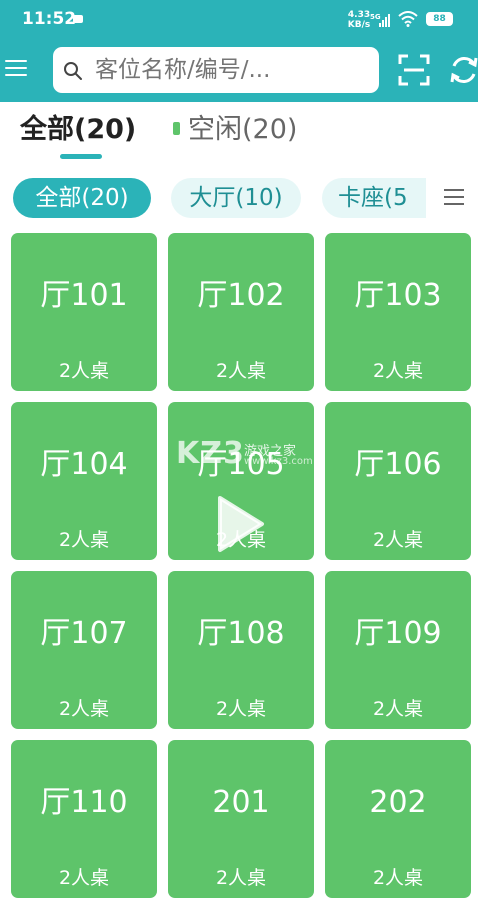 This screenshot has width=478, height=902. I want to click on table-name: 厅108, so click(241, 633).